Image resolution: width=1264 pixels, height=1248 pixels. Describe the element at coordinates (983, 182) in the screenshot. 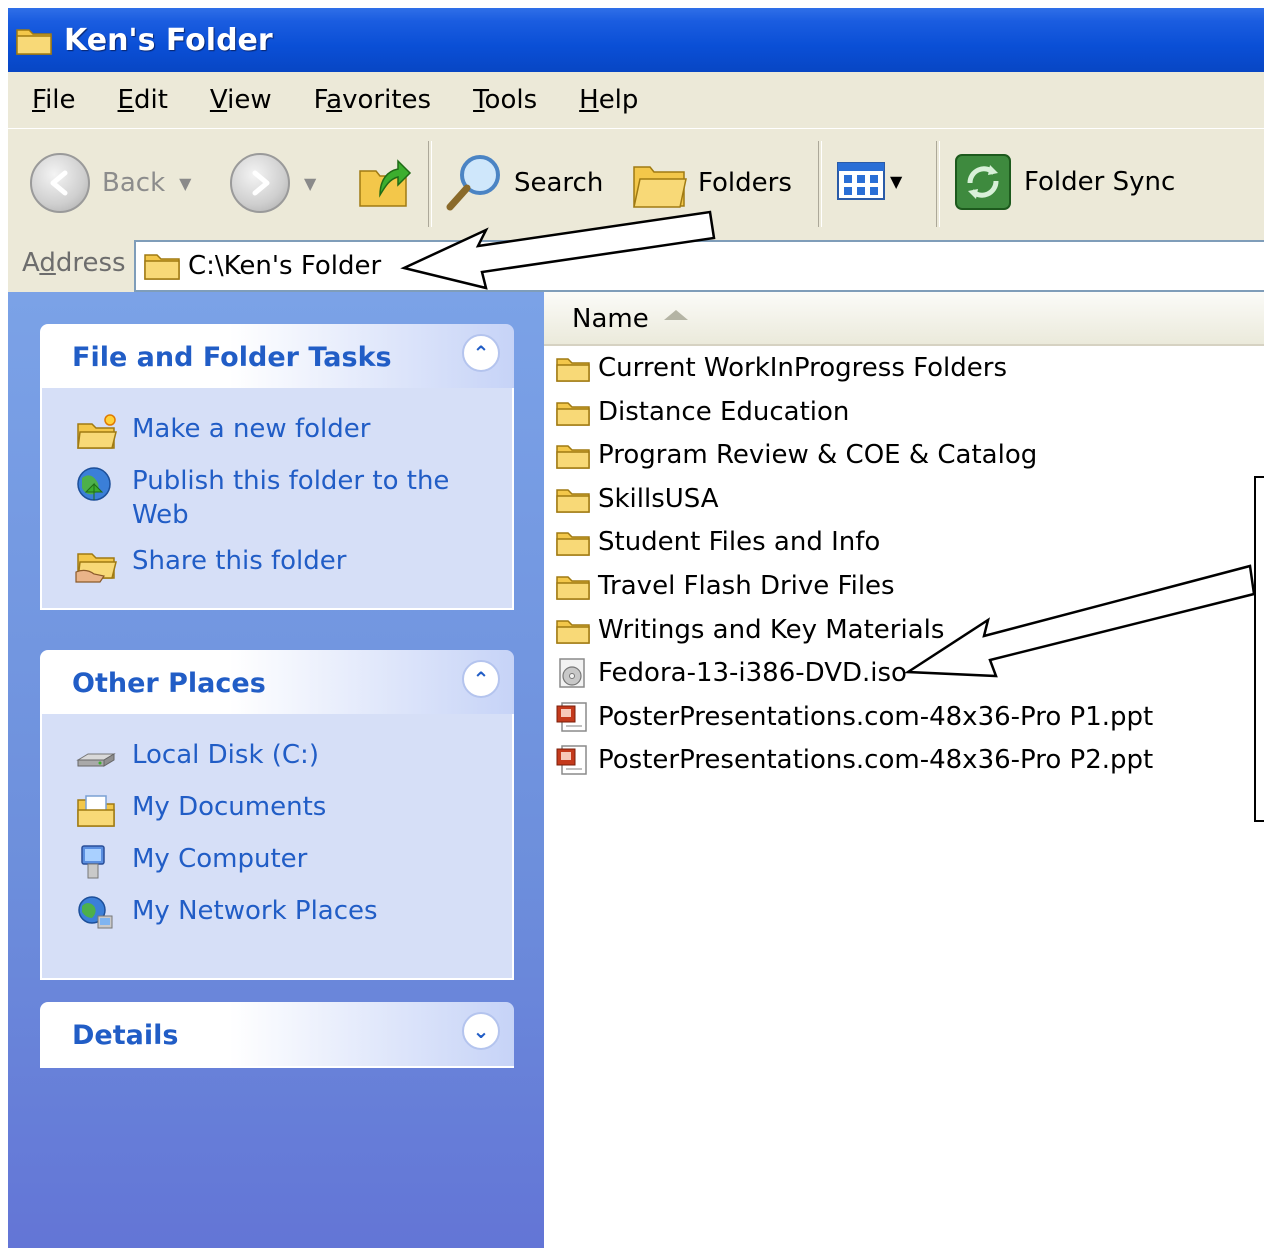

I see `folder-sync-icon` at that location.